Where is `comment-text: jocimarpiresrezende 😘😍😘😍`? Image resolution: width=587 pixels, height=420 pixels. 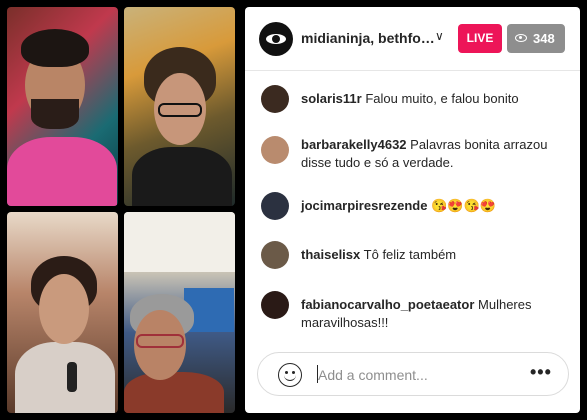 comment-text: jocimarpiresrezende 😘😍😘😍 is located at coordinates (434, 206).